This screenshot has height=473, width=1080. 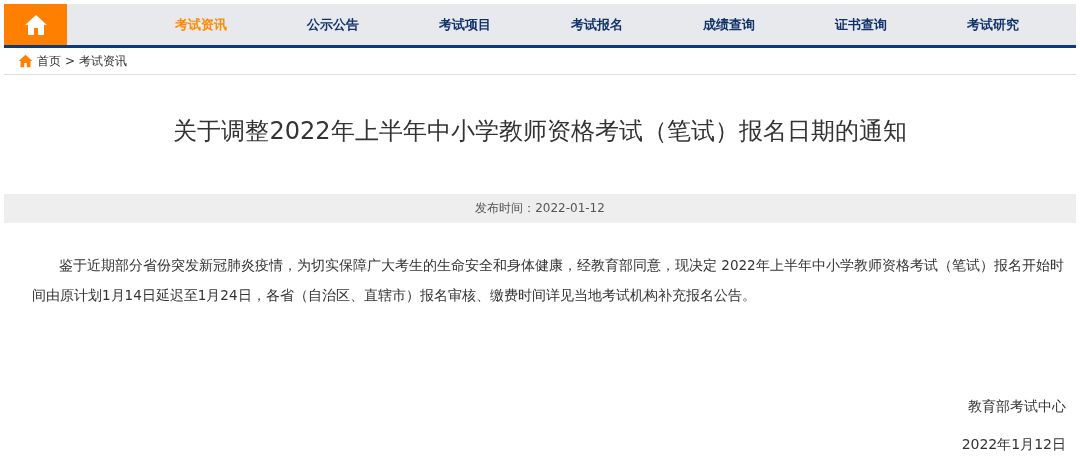 What do you see at coordinates (49, 61) in the screenshot?
I see `breadcrumb-link: 首页` at bounding box center [49, 61].